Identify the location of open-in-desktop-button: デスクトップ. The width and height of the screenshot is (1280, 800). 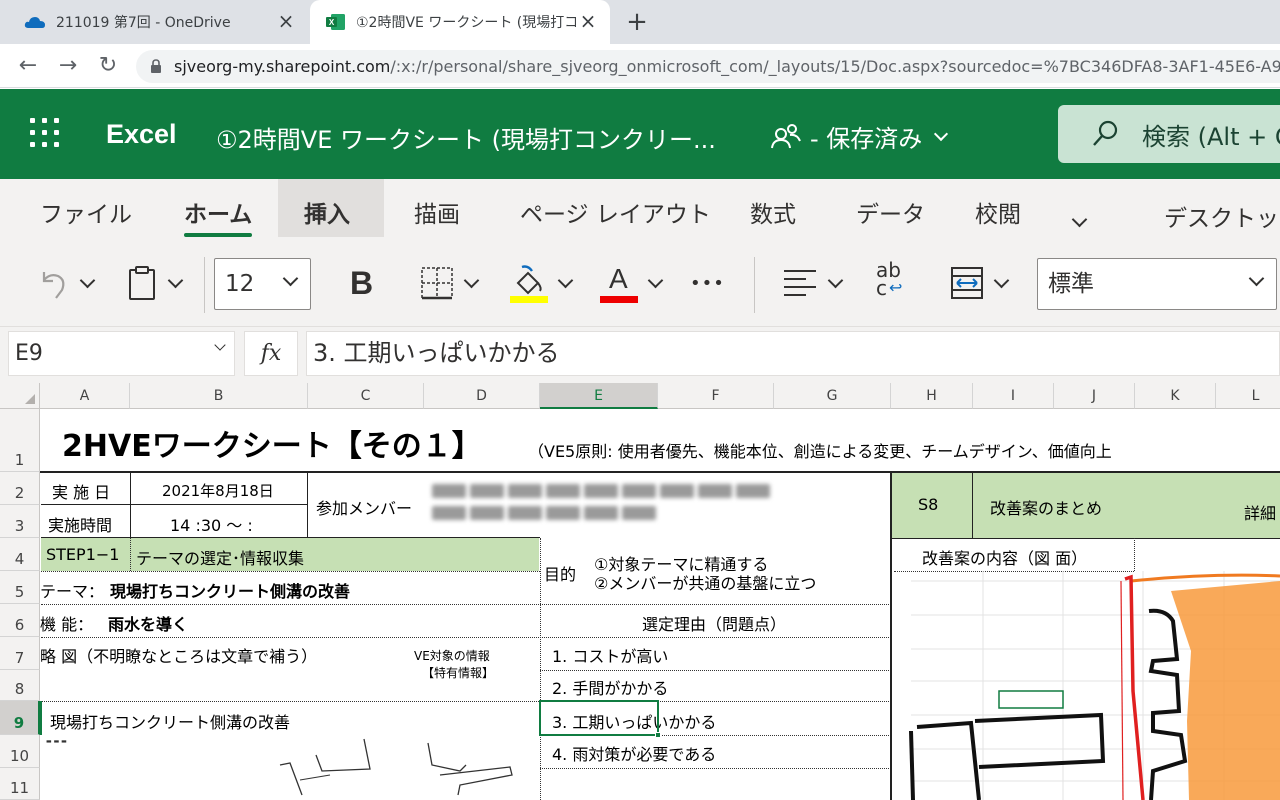
(1222, 216).